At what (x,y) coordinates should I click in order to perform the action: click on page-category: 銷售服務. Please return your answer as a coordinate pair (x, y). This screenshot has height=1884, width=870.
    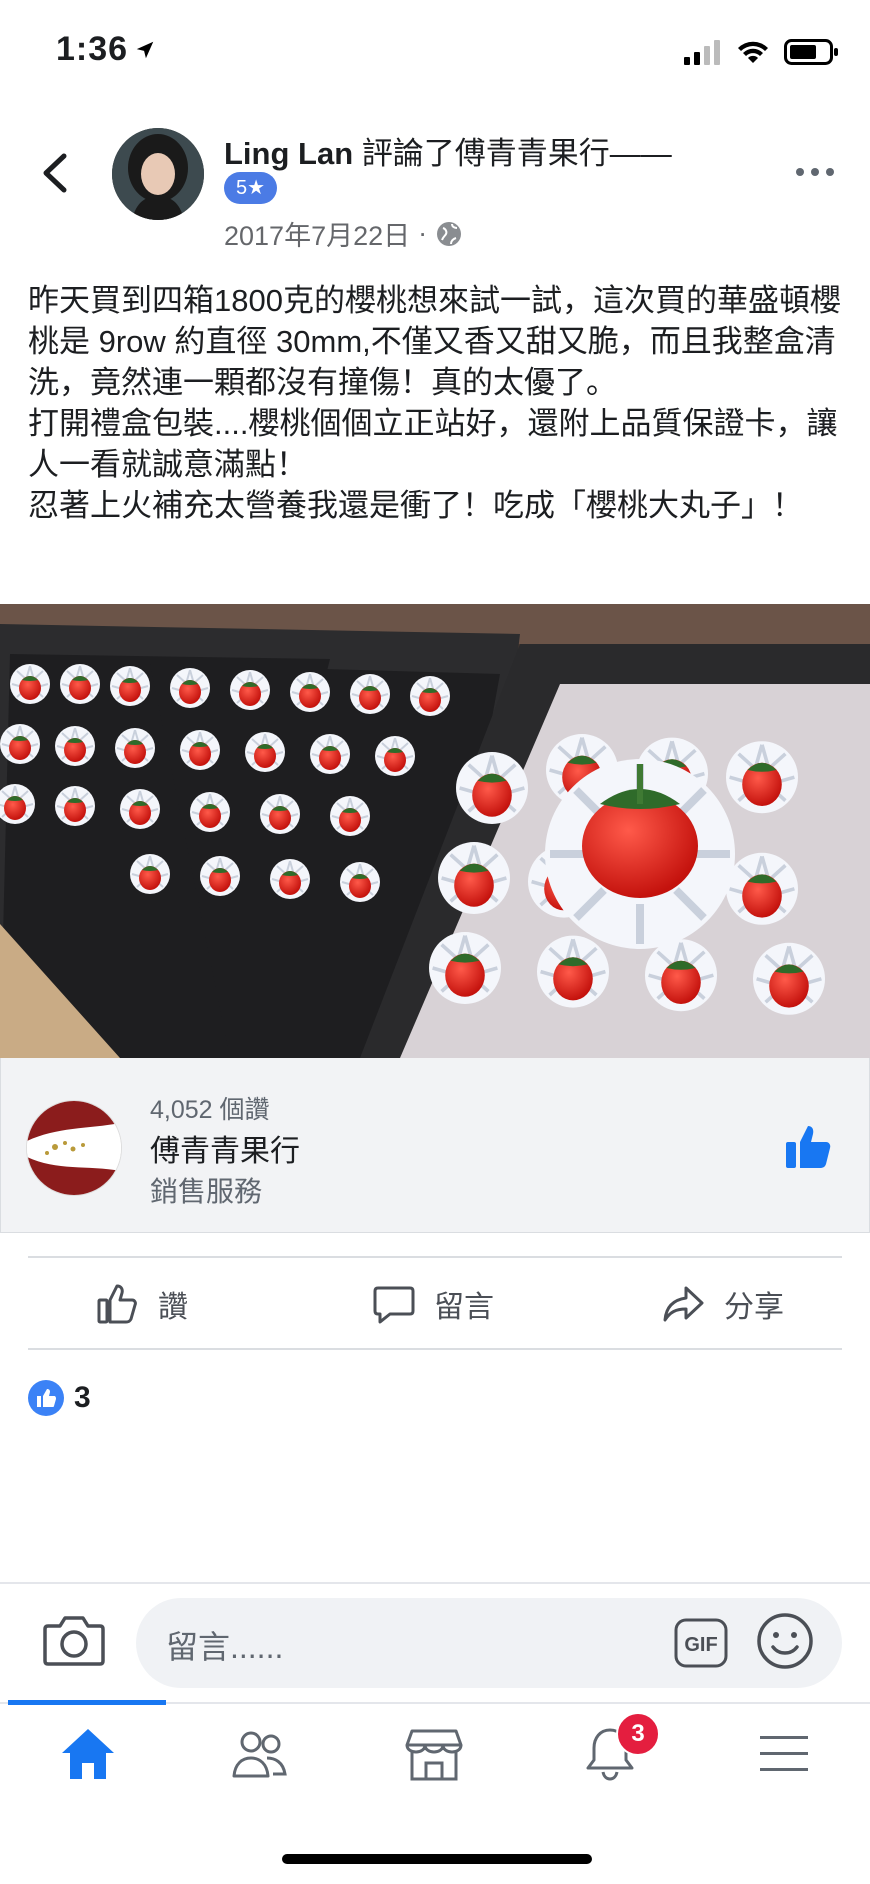
    Looking at the image, I should click on (206, 1191).